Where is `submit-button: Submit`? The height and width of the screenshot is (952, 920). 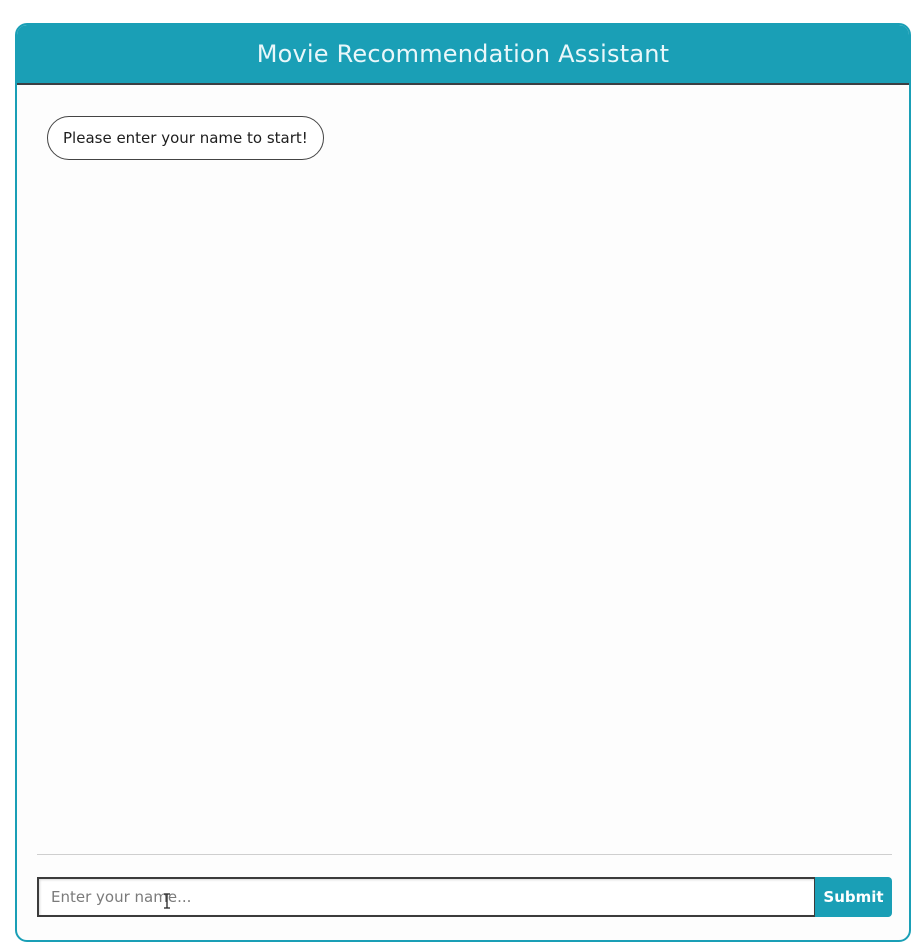 submit-button: Submit is located at coordinates (853, 897).